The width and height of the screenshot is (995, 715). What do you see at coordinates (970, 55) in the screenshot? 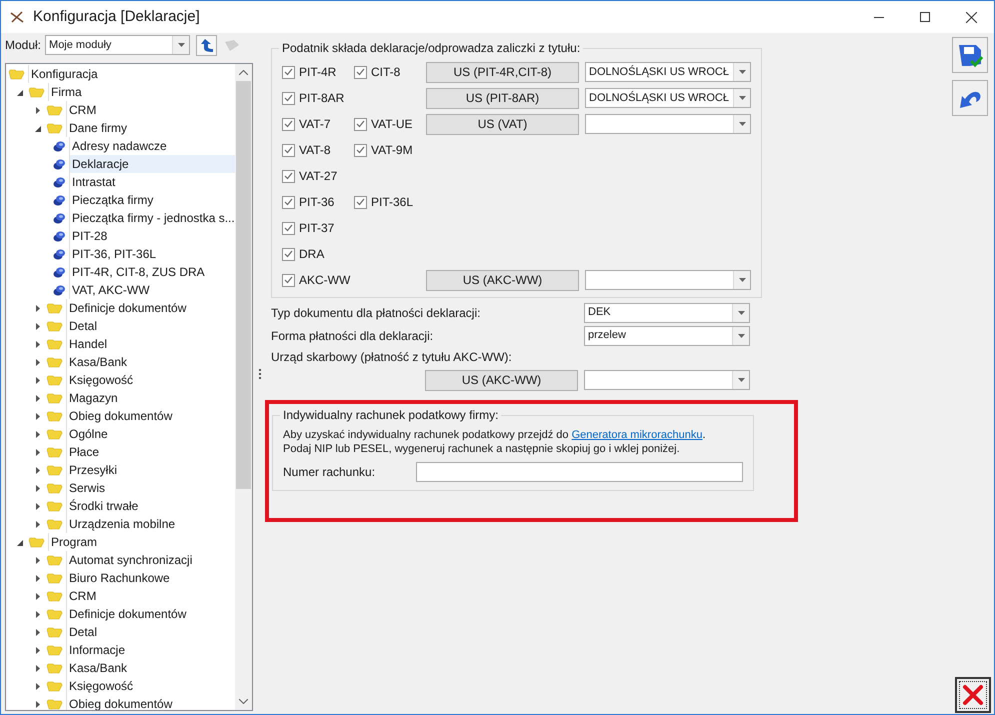
I see `save-button` at bounding box center [970, 55].